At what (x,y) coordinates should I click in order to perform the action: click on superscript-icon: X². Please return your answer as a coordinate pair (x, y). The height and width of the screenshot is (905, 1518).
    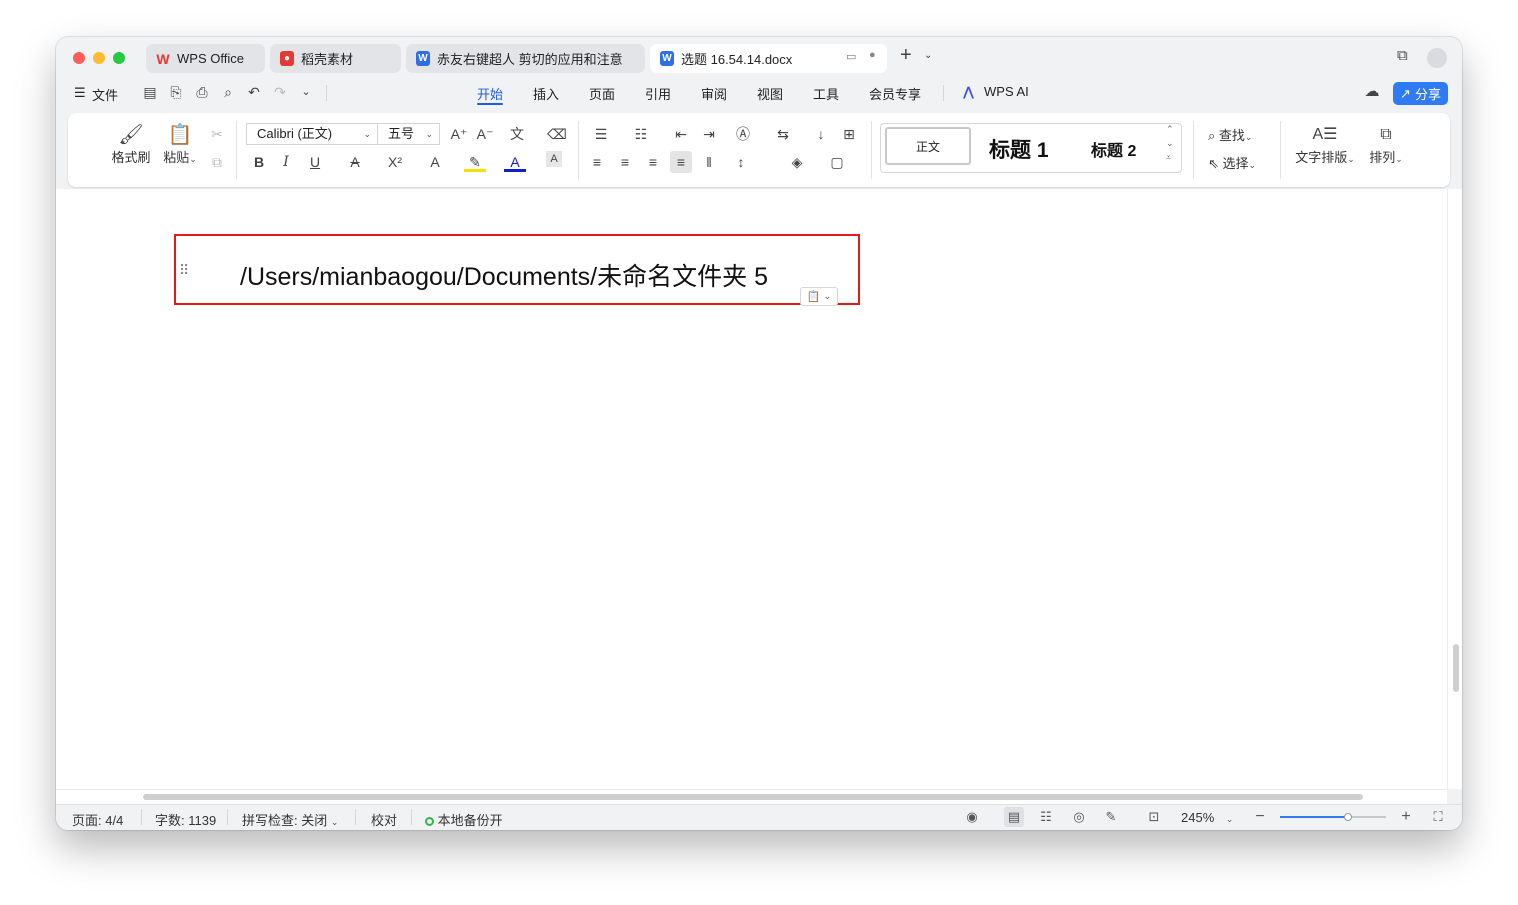
    Looking at the image, I should click on (395, 162).